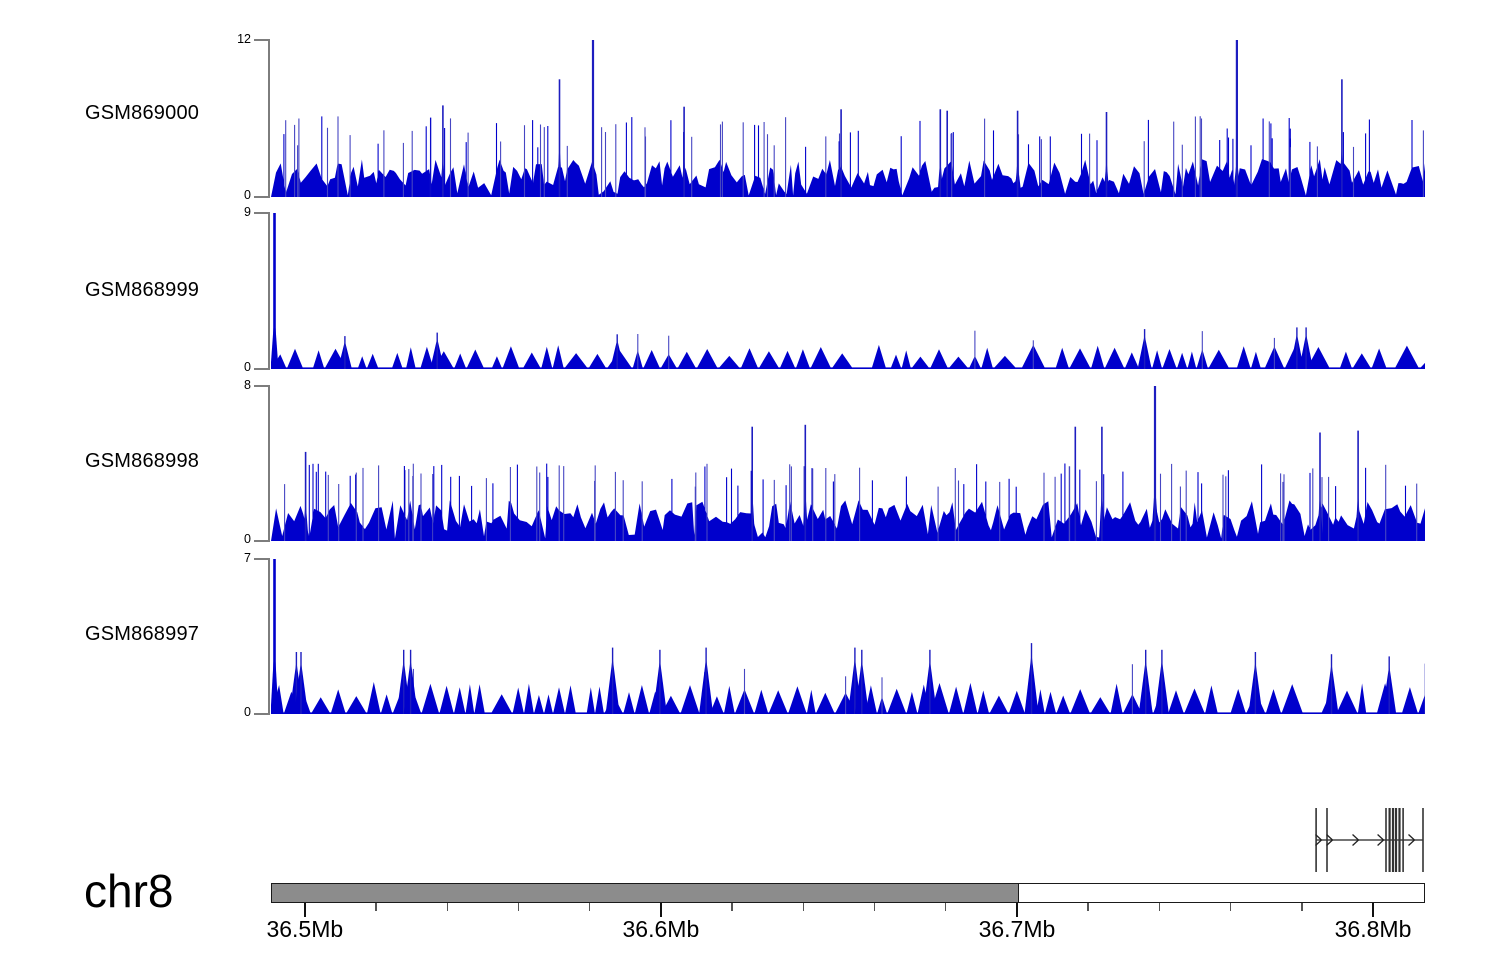  What do you see at coordinates (645, 893) in the screenshot?
I see `chromosome-highlight-region` at bounding box center [645, 893].